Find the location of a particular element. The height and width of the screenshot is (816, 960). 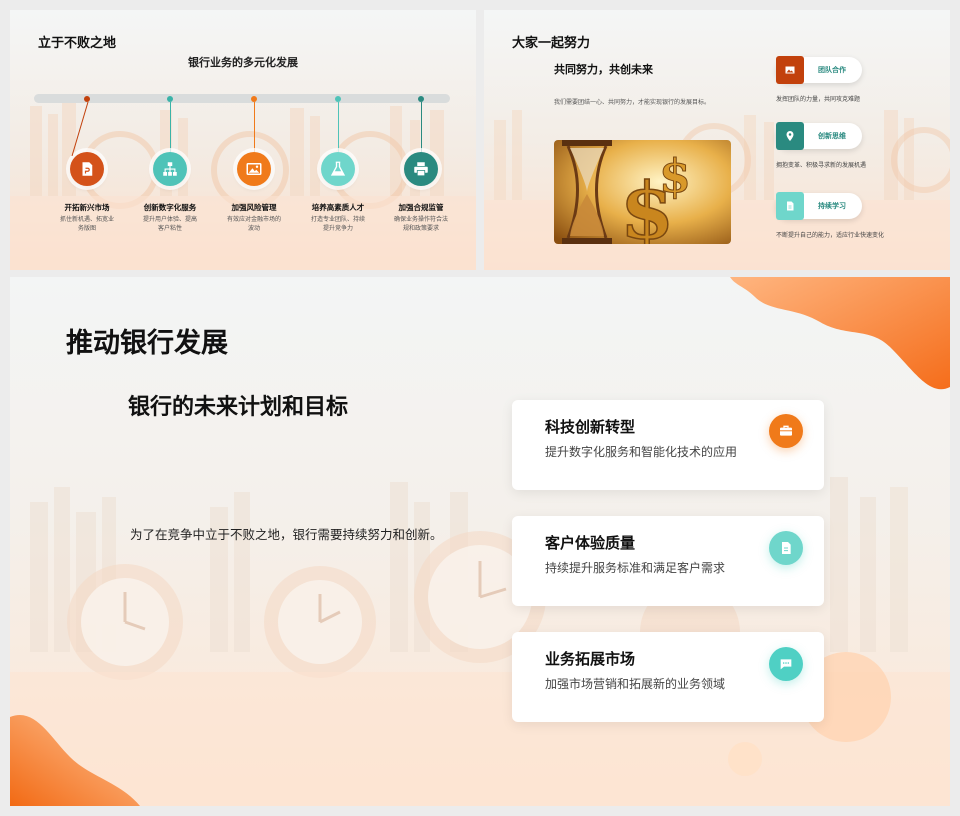

goal-card-title: 科技创新转型 is located at coordinates (590, 427).